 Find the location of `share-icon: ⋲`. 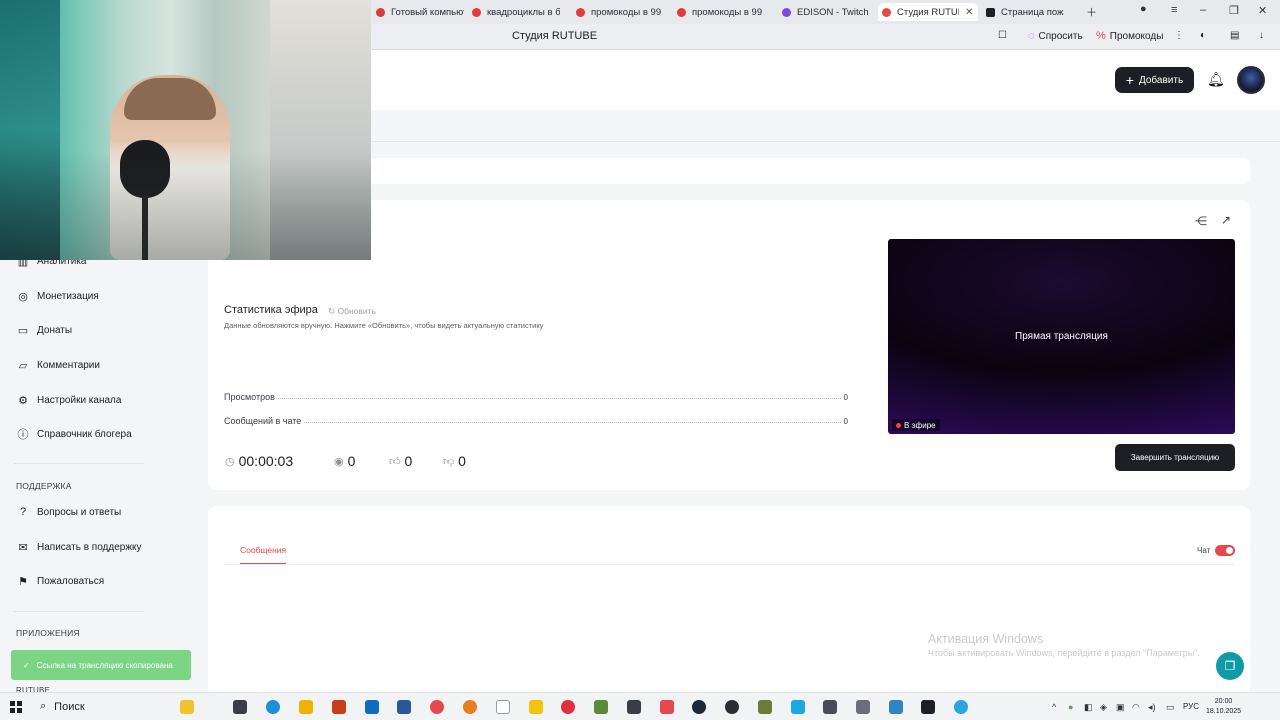

share-icon: ⋲ is located at coordinates (1201, 221).